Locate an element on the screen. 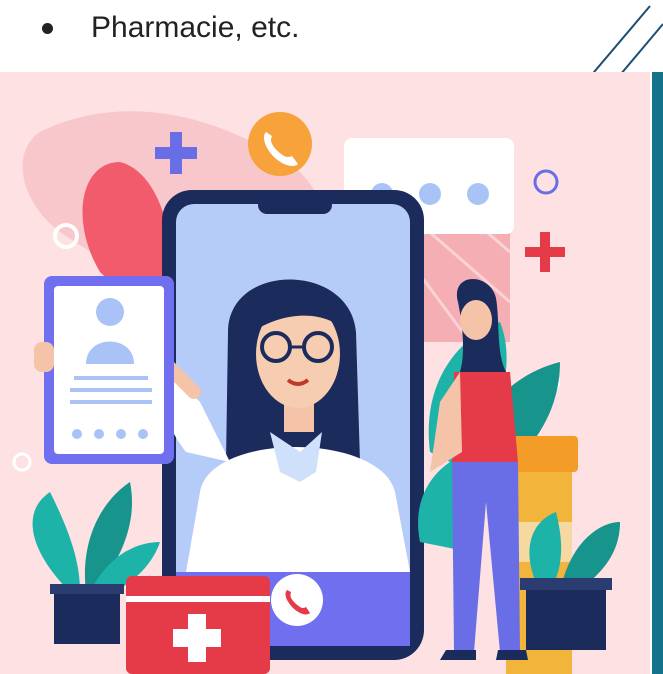 The height and width of the screenshot is (674, 663). accent-side-bar is located at coordinates (657, 373).